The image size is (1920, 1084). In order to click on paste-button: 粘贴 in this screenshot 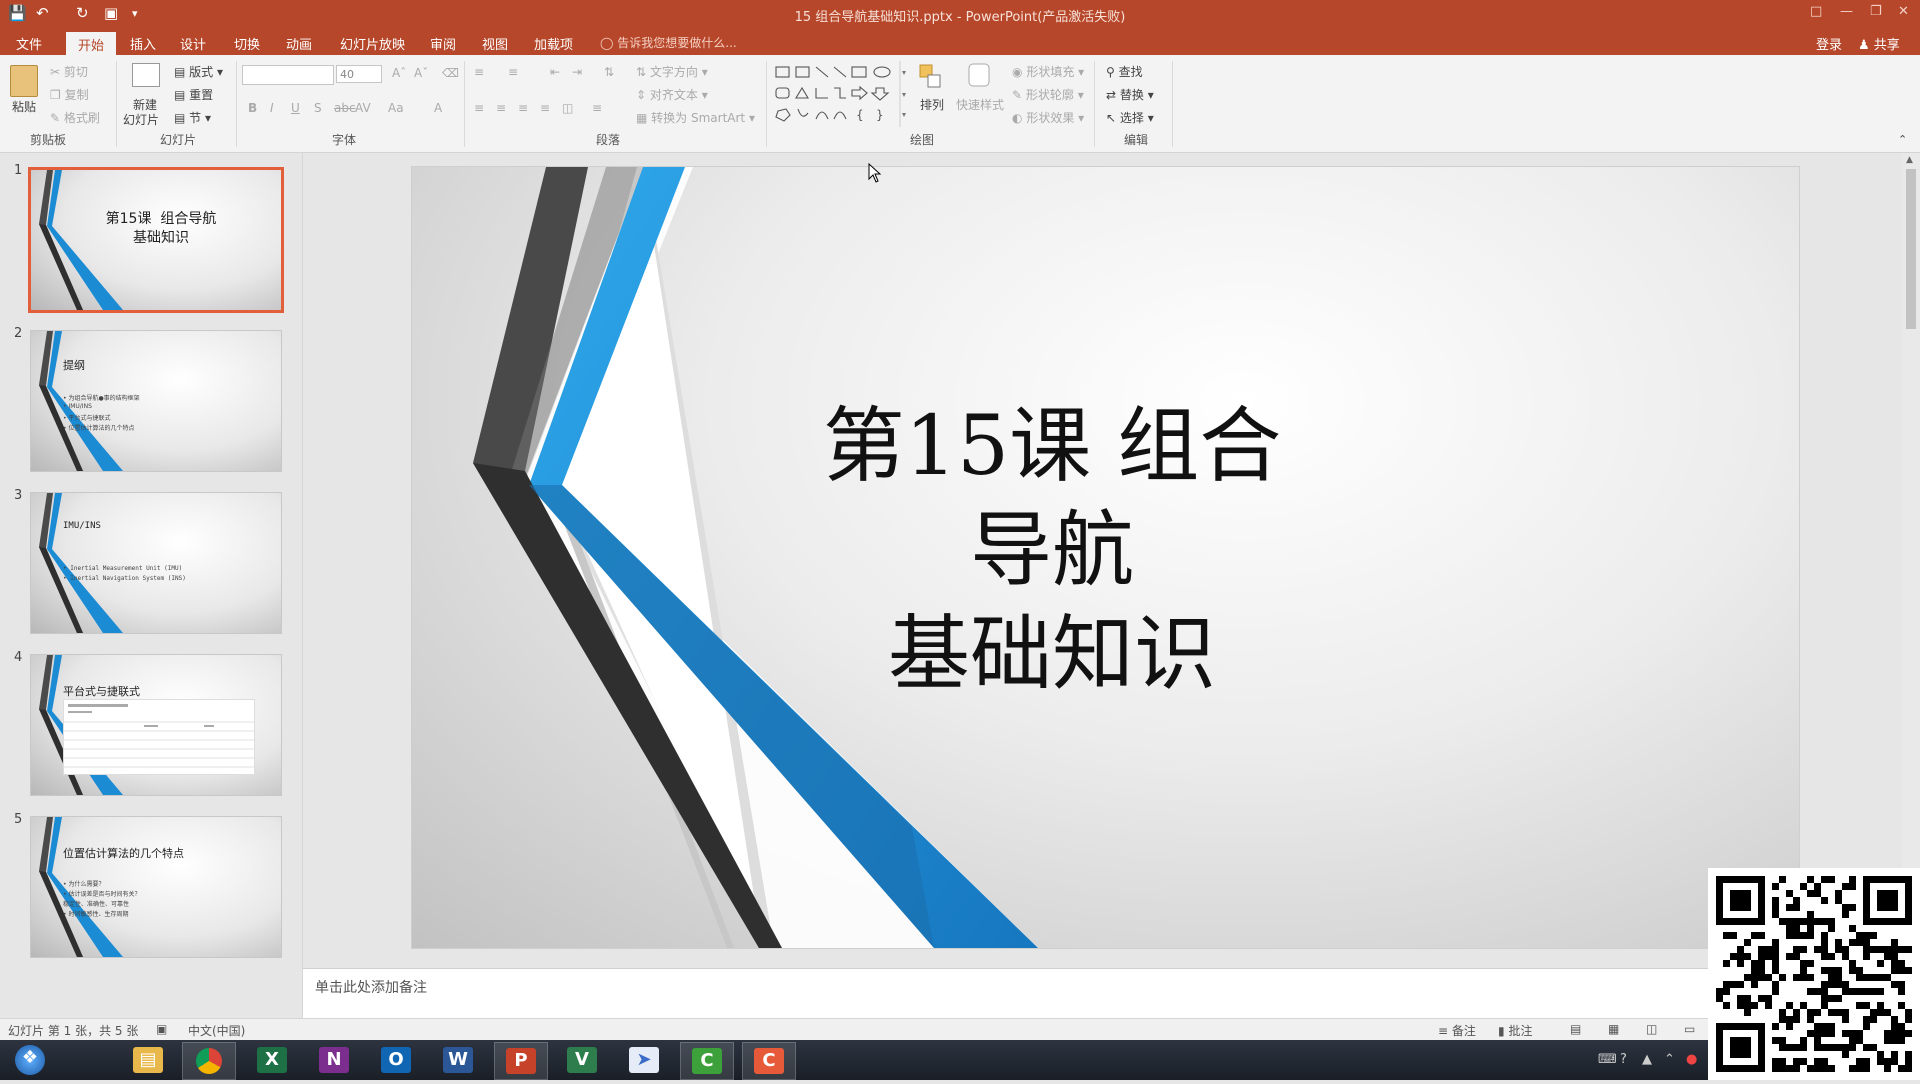, I will do `click(24, 106)`.